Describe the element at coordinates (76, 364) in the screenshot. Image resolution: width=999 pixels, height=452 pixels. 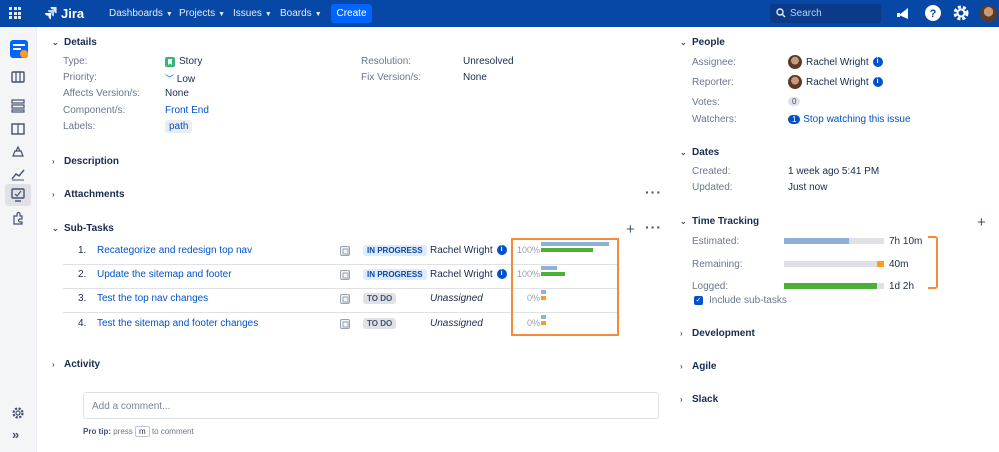
I see `activity-section-header: › Activity` at that location.